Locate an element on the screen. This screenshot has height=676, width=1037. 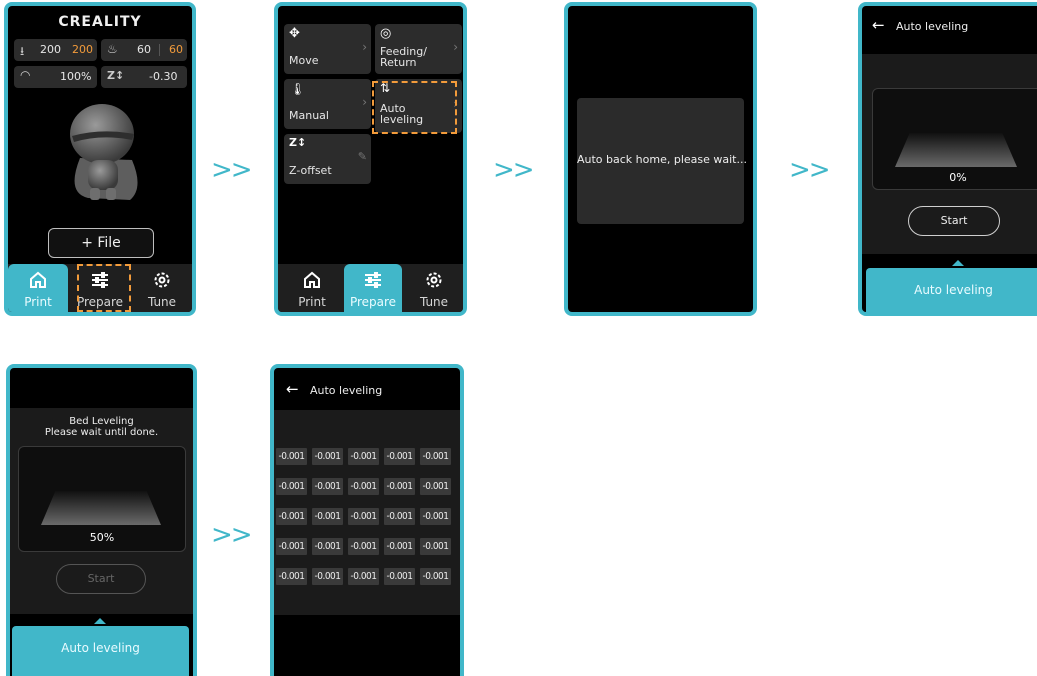
tile-move: ✥ Move › is located at coordinates (327, 49).